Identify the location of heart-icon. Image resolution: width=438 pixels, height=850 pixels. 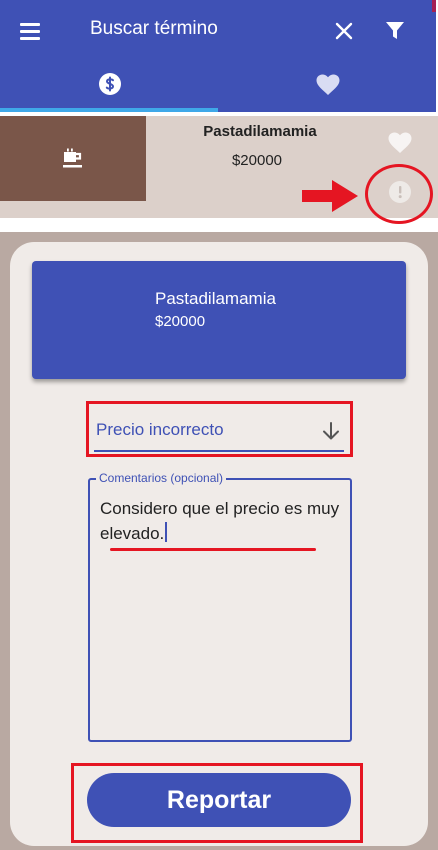
(328, 84).